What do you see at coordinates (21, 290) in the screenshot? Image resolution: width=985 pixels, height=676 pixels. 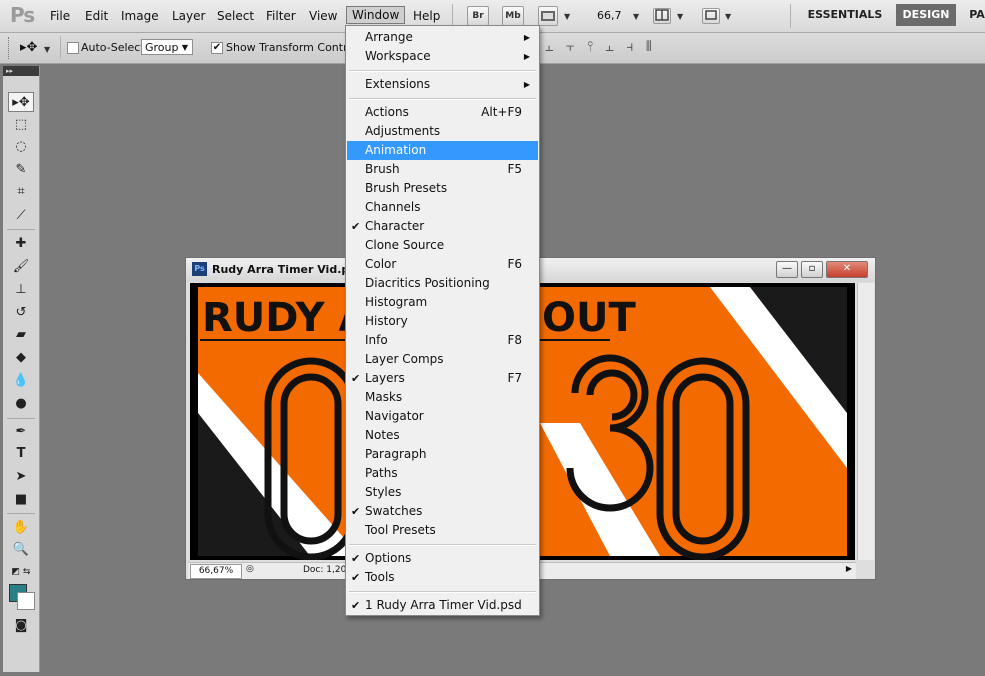 I see `clone-stamp-tool-icon: ⊥` at bounding box center [21, 290].